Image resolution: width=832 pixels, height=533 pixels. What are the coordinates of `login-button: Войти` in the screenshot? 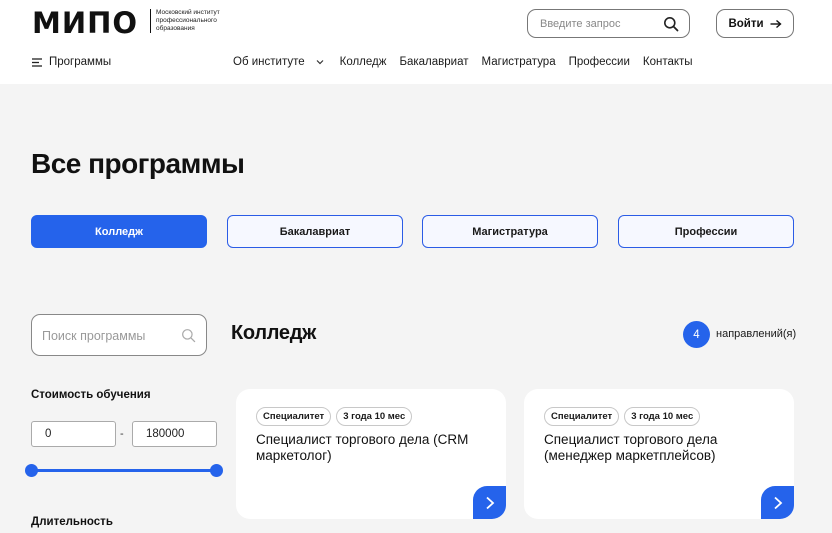 It's located at (755, 23).